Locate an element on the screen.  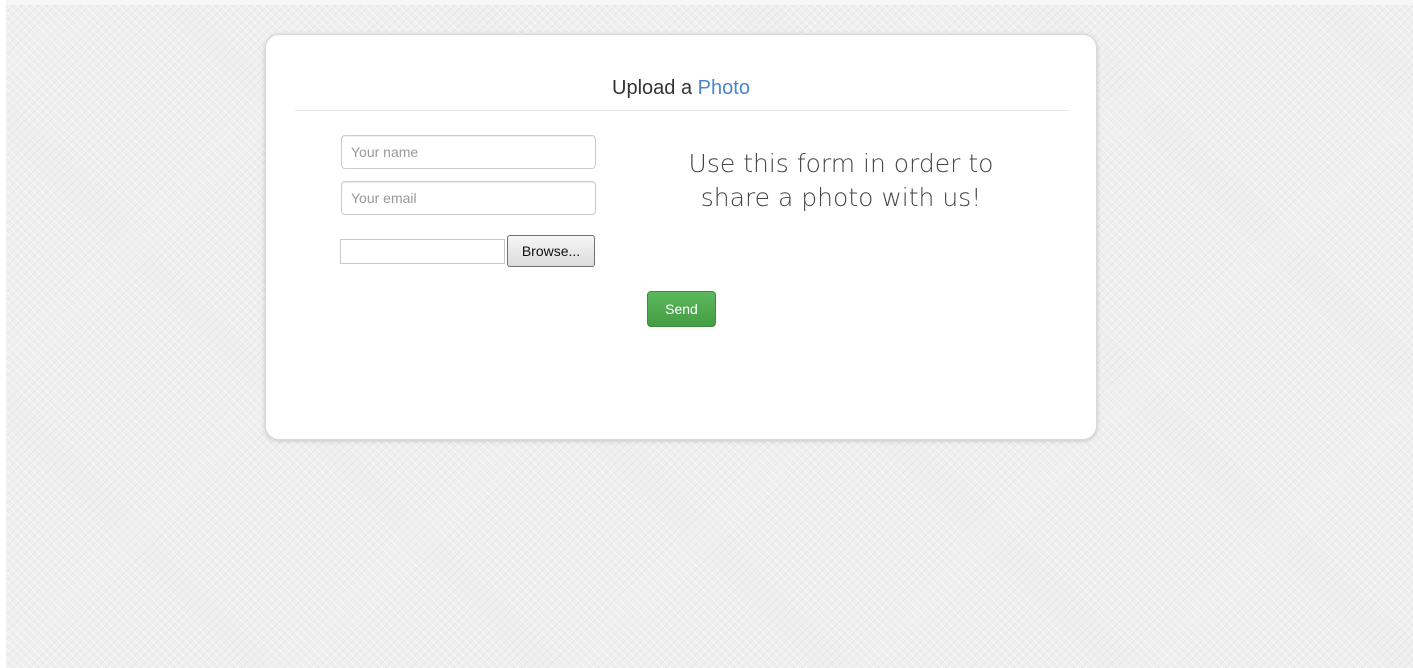
title-accent: Photo is located at coordinates (723, 88).